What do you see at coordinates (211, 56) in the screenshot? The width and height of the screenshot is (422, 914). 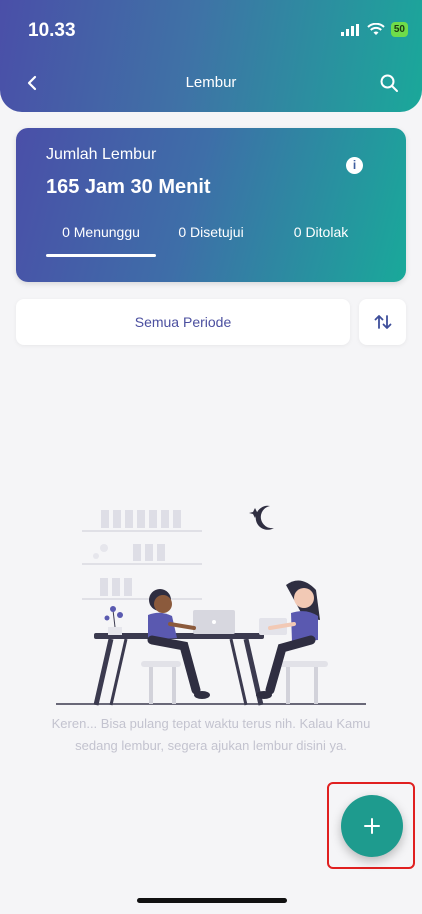 I see `app-header: 10.33 50 Lembur` at bounding box center [211, 56].